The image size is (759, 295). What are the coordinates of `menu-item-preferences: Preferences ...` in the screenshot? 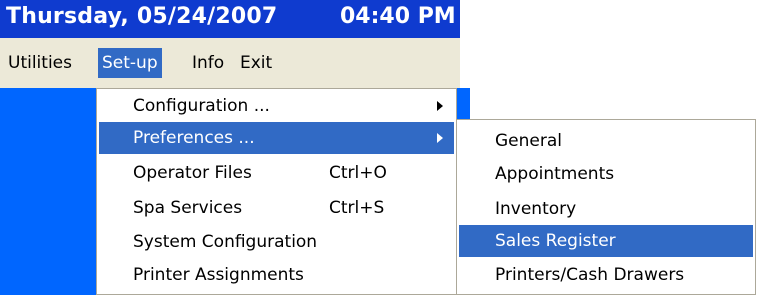 It's located at (276, 138).